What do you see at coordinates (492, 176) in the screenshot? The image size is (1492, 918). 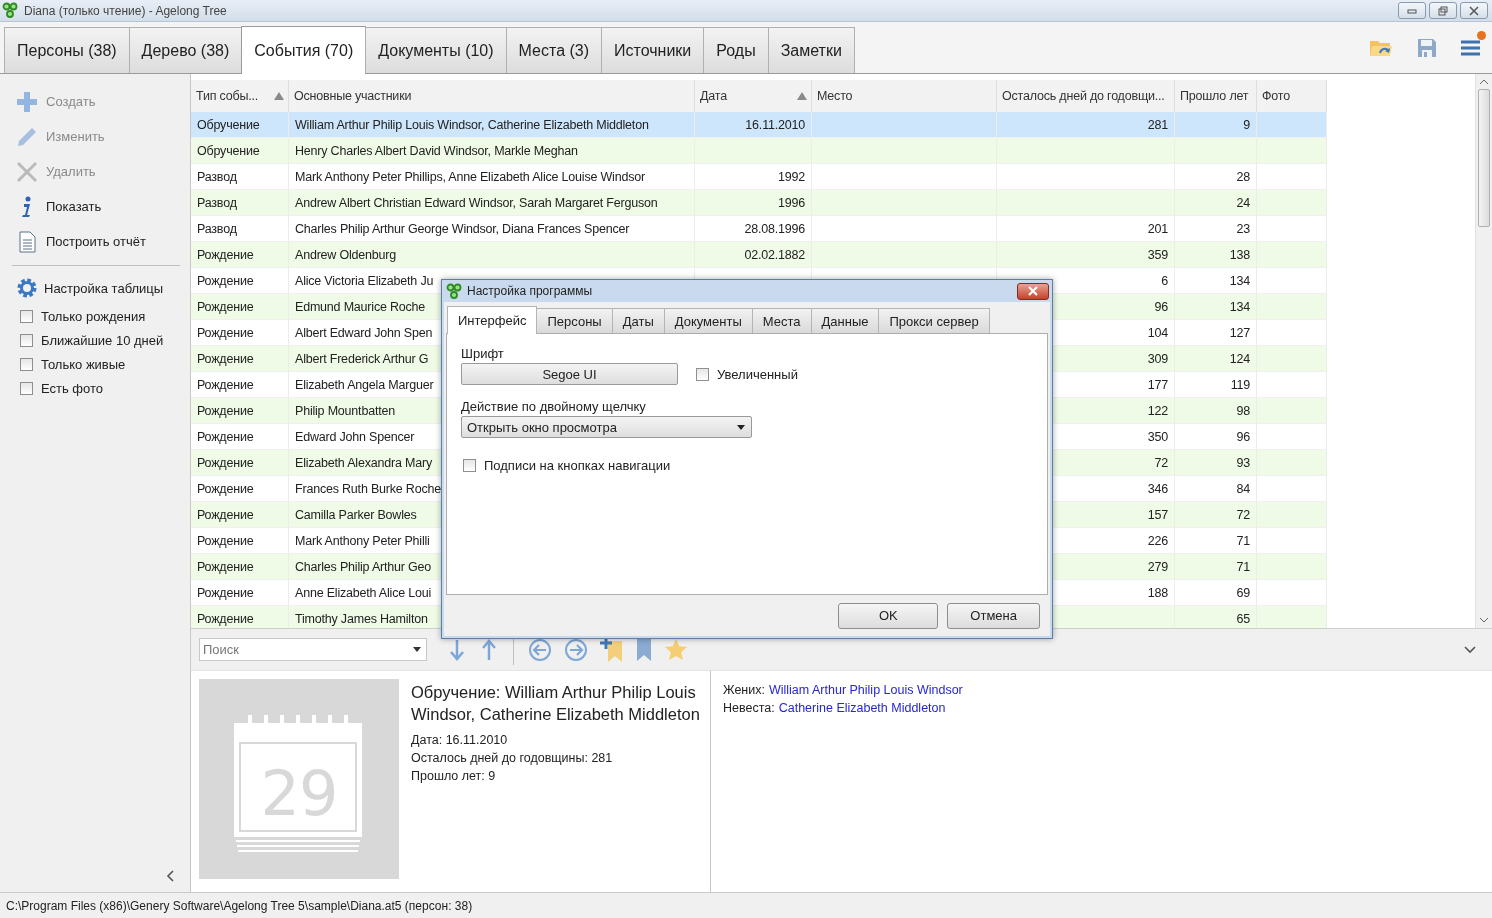 I see `table-cell: Mark Anthony Peter Phillips, Anne Elizabeth Alice Louise Windsor` at bounding box center [492, 176].